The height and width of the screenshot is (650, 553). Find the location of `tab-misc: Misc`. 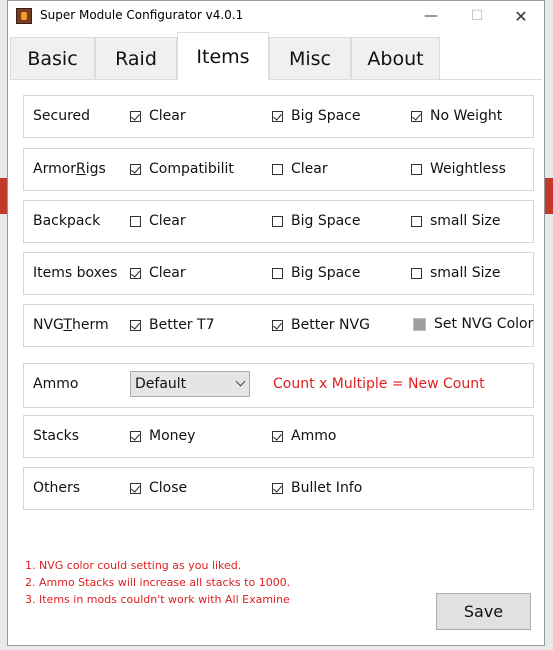

tab-misc: Misc is located at coordinates (310, 58).